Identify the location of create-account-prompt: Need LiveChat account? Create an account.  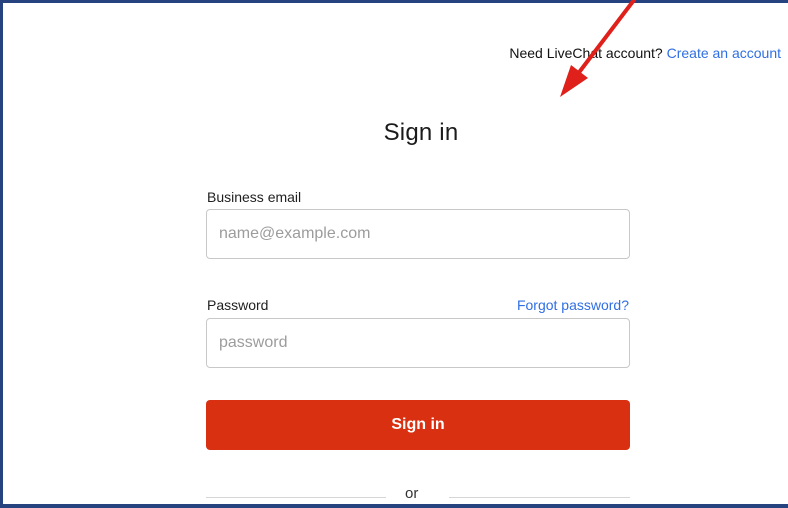
(645, 53).